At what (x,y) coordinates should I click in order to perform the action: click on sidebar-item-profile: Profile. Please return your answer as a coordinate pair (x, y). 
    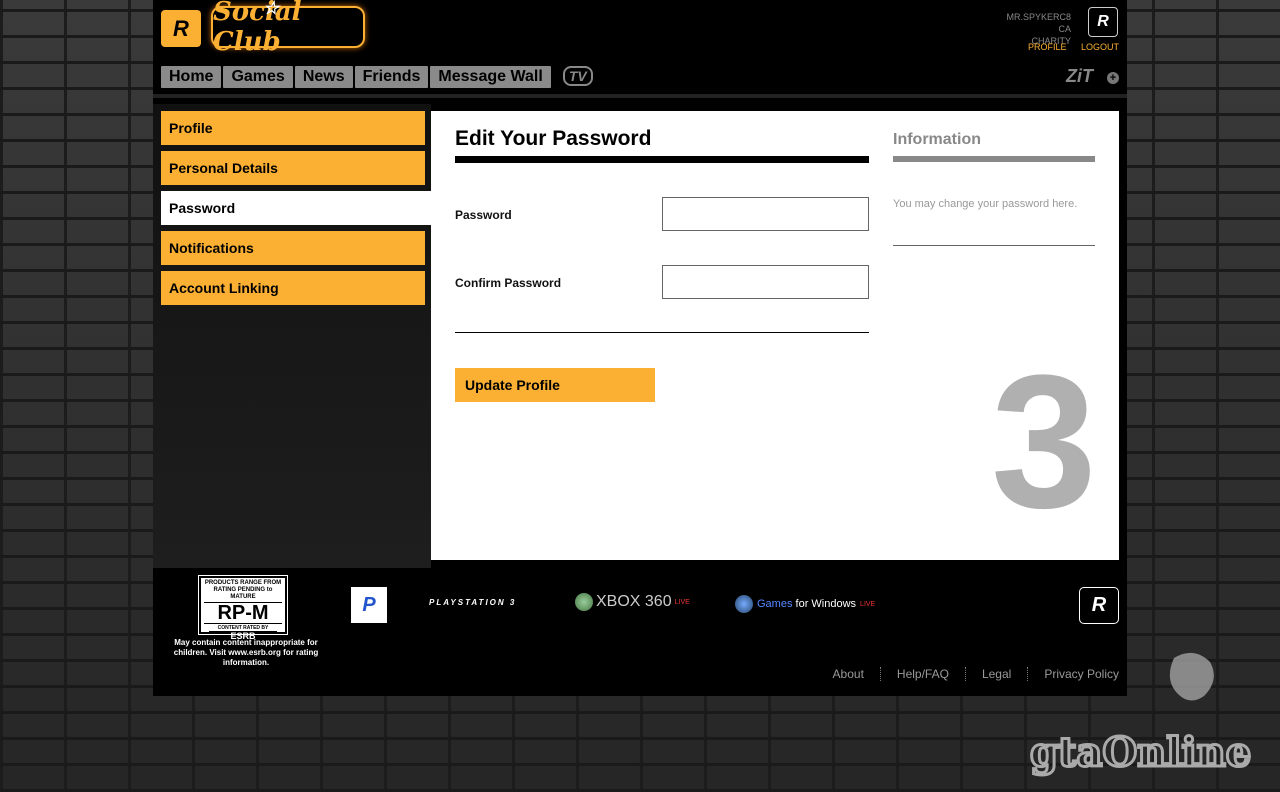
    Looking at the image, I should click on (293, 128).